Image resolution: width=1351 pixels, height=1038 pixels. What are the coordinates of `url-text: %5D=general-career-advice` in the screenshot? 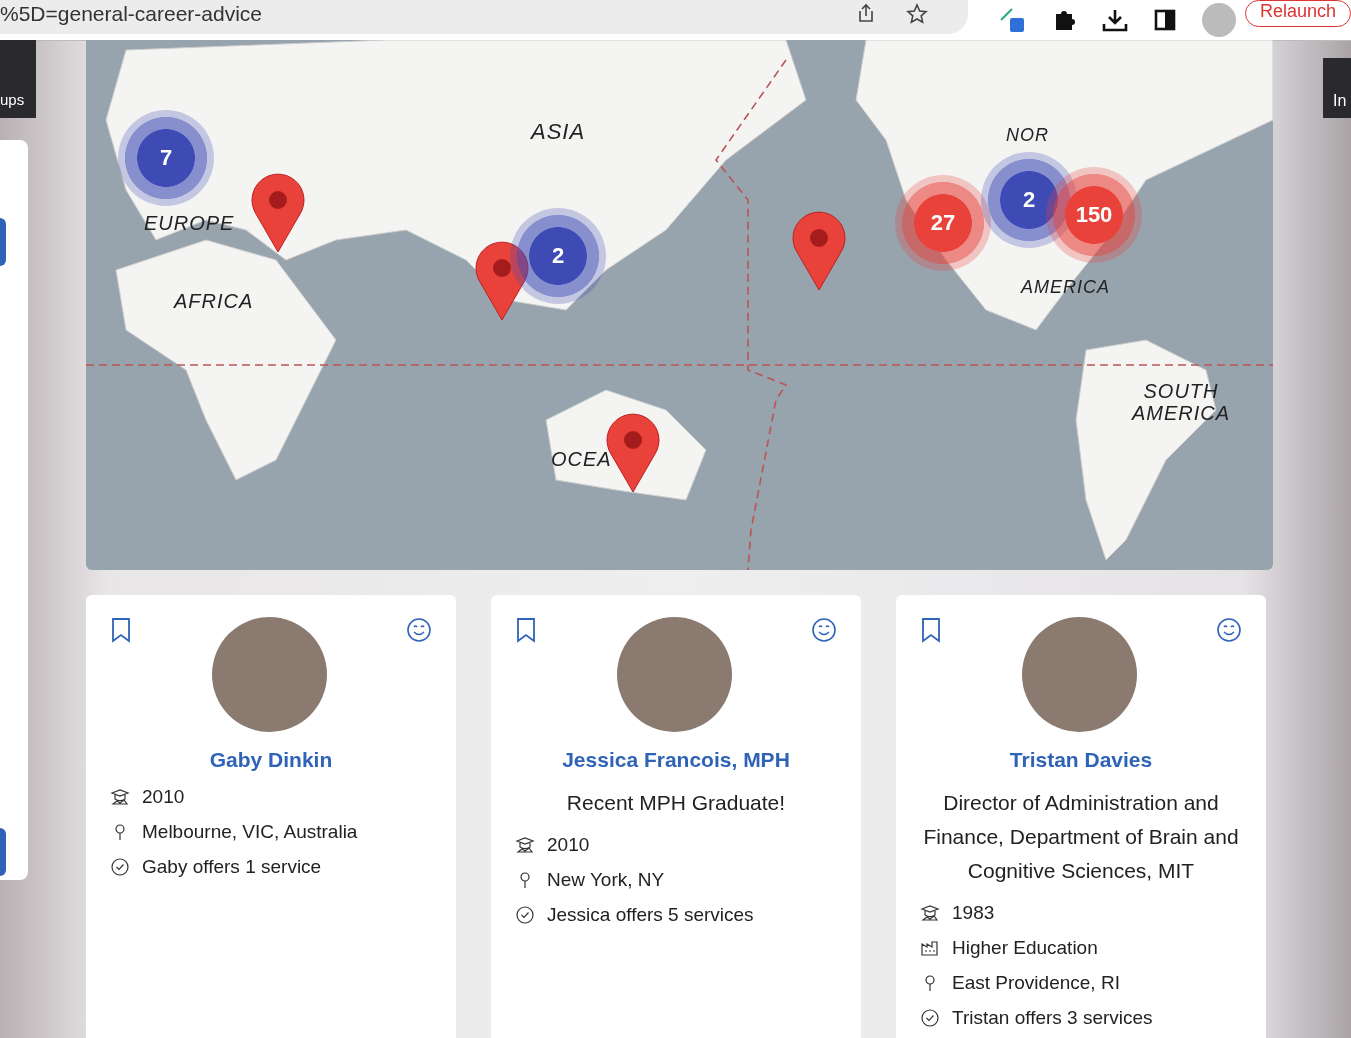 It's located at (131, 14).